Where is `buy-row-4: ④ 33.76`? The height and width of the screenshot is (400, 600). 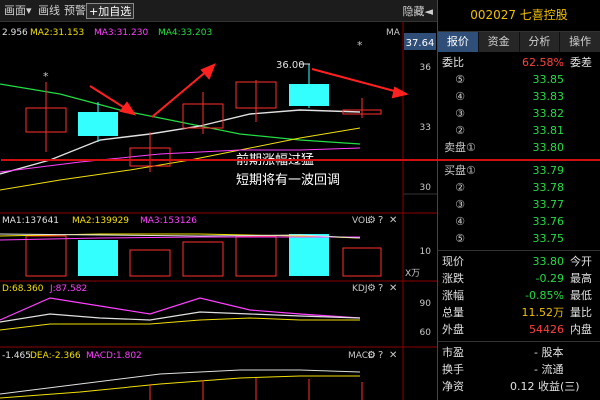 buy-row-4: ④ 33.76 is located at coordinates (509, 221).